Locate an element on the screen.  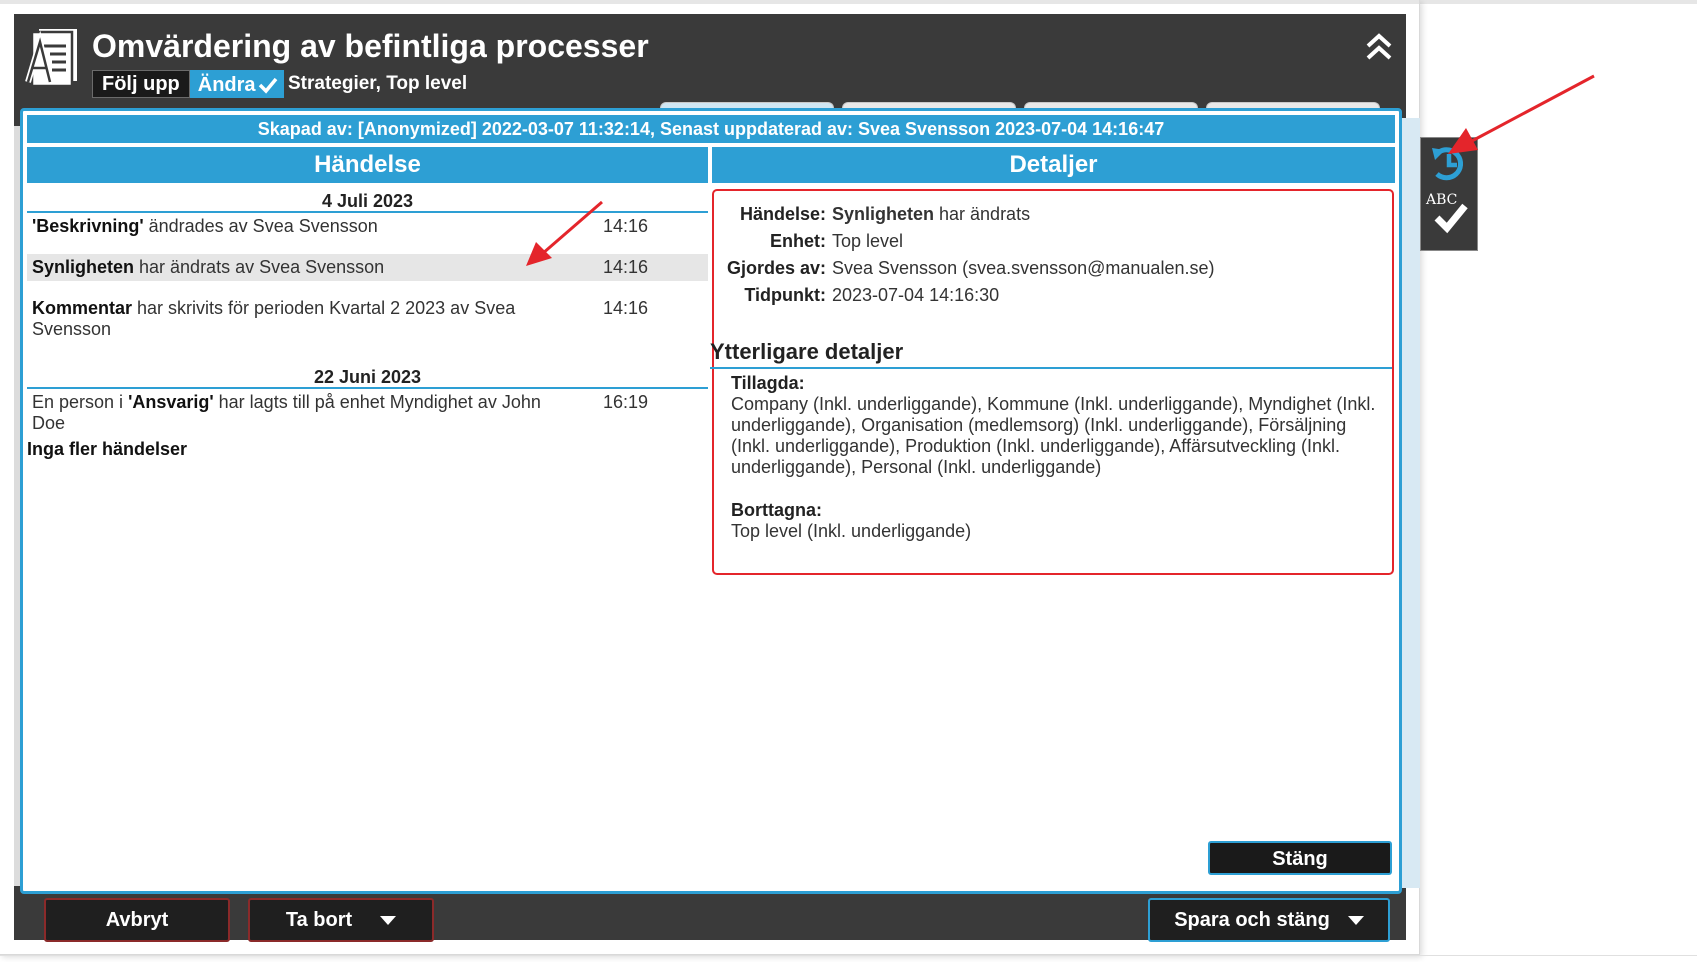
added-label: Tillagda: is located at coordinates (768, 383).